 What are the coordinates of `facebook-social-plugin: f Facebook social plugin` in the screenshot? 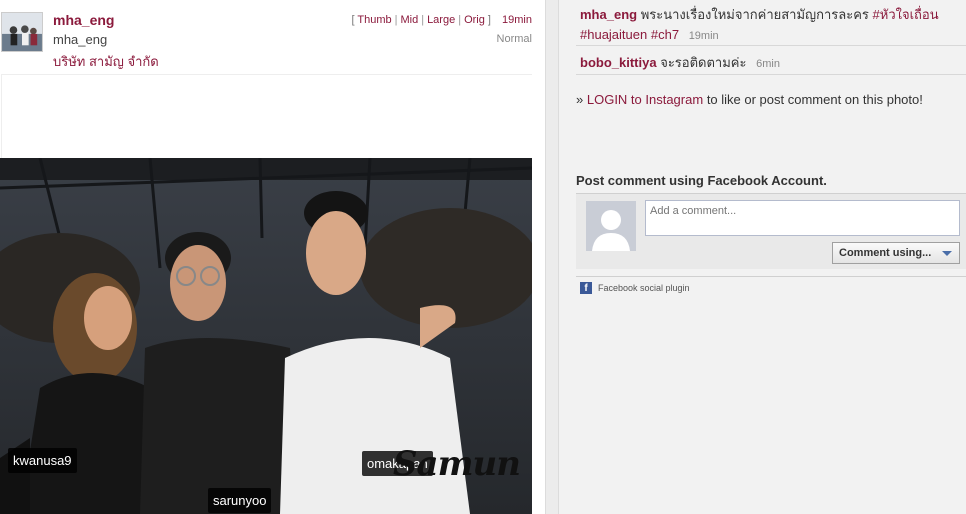 It's located at (635, 288).